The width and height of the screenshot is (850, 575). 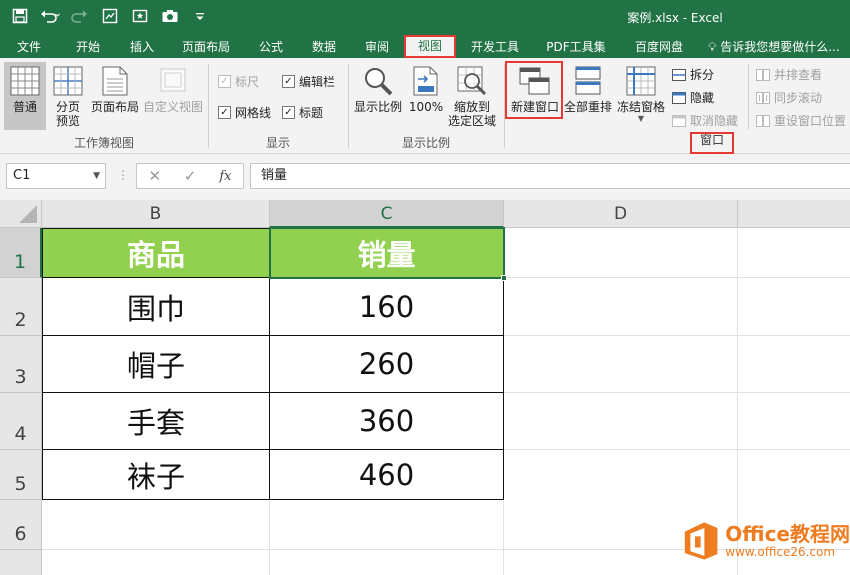 What do you see at coordinates (787, 534) in the screenshot?
I see `watermark-title: Office教程网` at bounding box center [787, 534].